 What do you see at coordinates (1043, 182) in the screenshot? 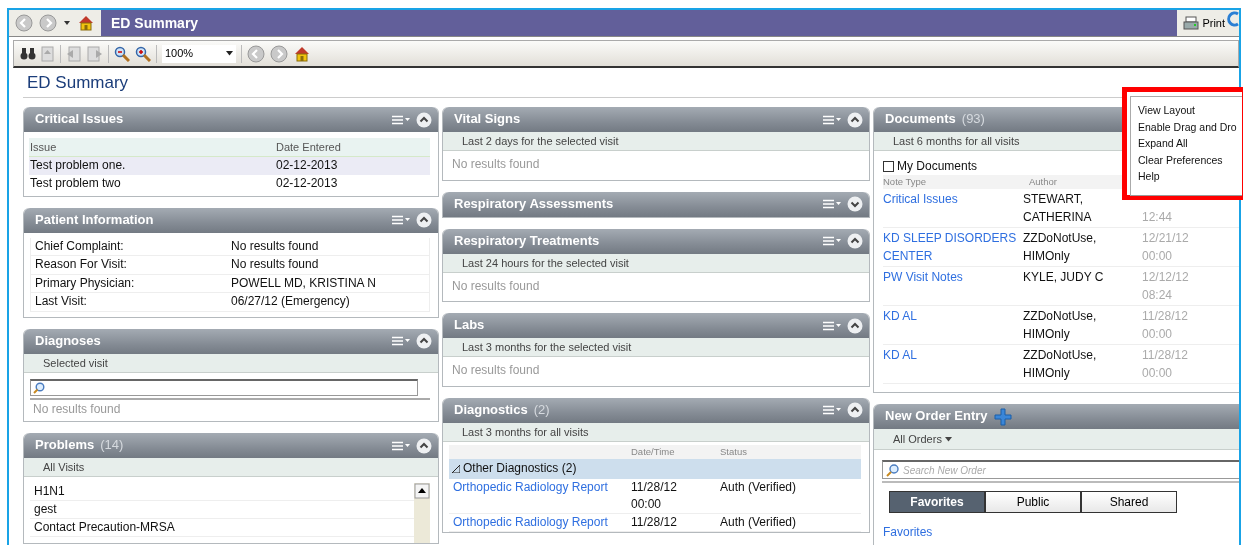
I see `column-header: Author` at bounding box center [1043, 182].